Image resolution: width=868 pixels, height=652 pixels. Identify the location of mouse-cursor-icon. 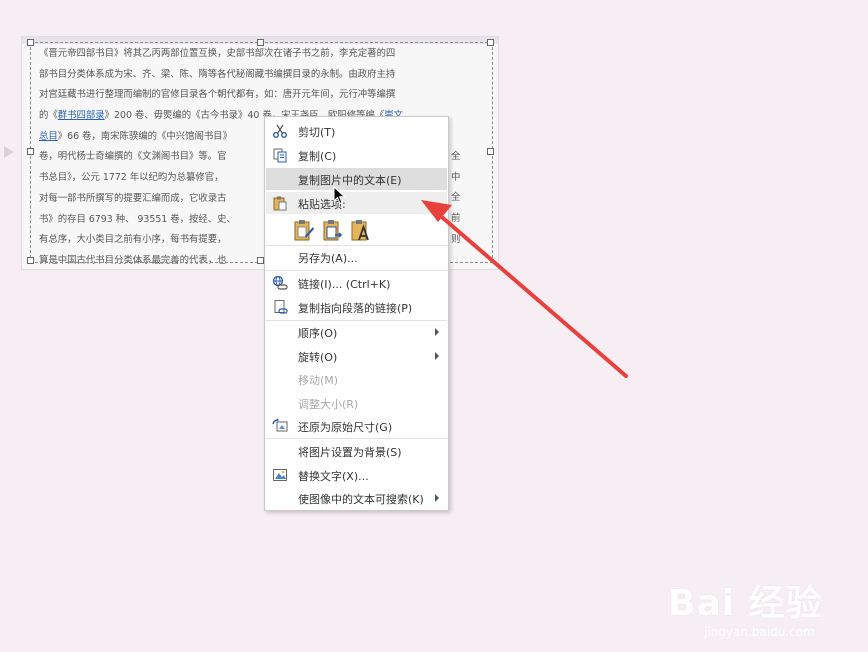
(339, 195).